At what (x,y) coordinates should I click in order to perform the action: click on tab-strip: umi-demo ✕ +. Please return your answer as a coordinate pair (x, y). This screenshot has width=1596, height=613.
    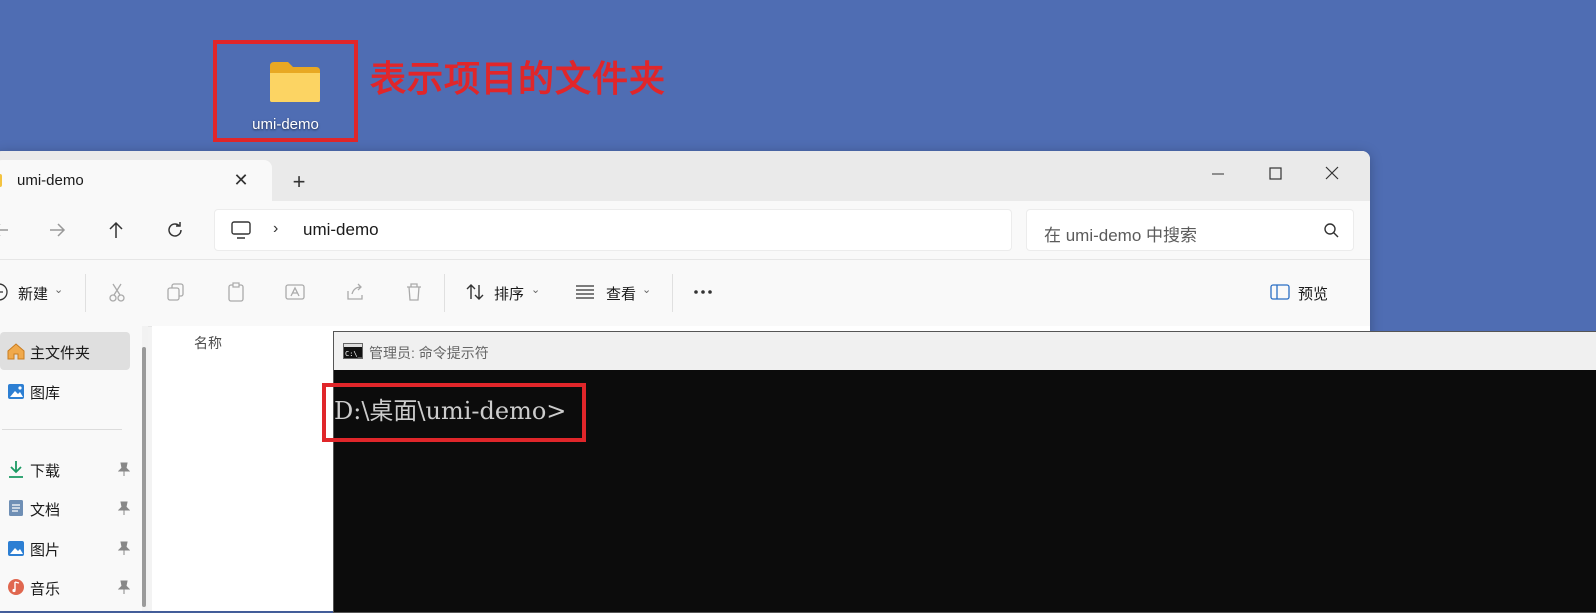
    Looking at the image, I should click on (685, 176).